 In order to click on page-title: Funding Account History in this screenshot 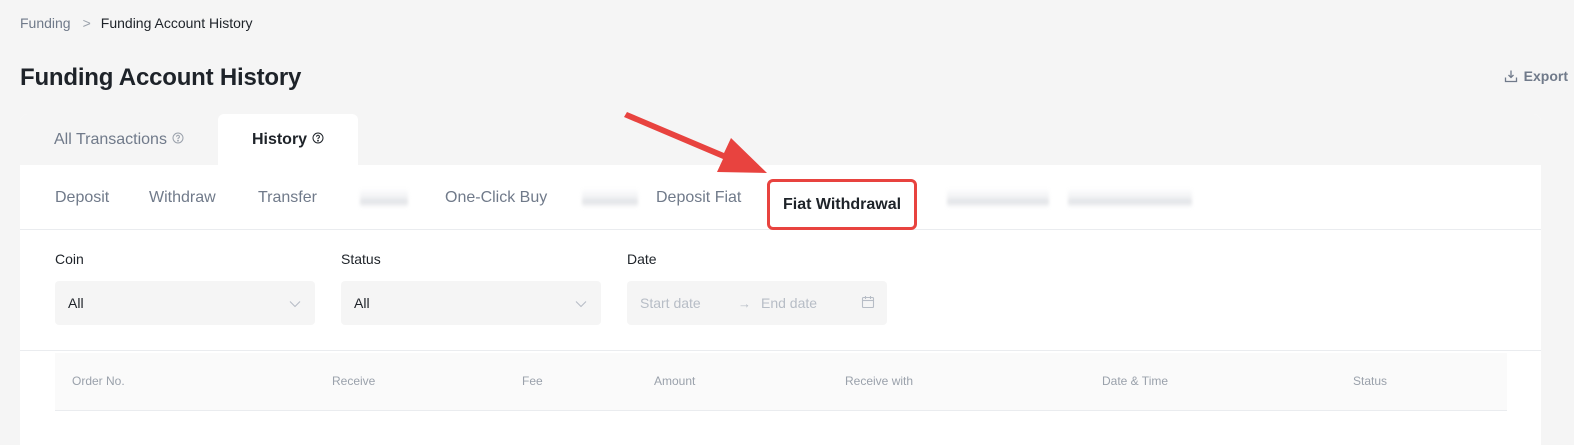, I will do `click(161, 77)`.